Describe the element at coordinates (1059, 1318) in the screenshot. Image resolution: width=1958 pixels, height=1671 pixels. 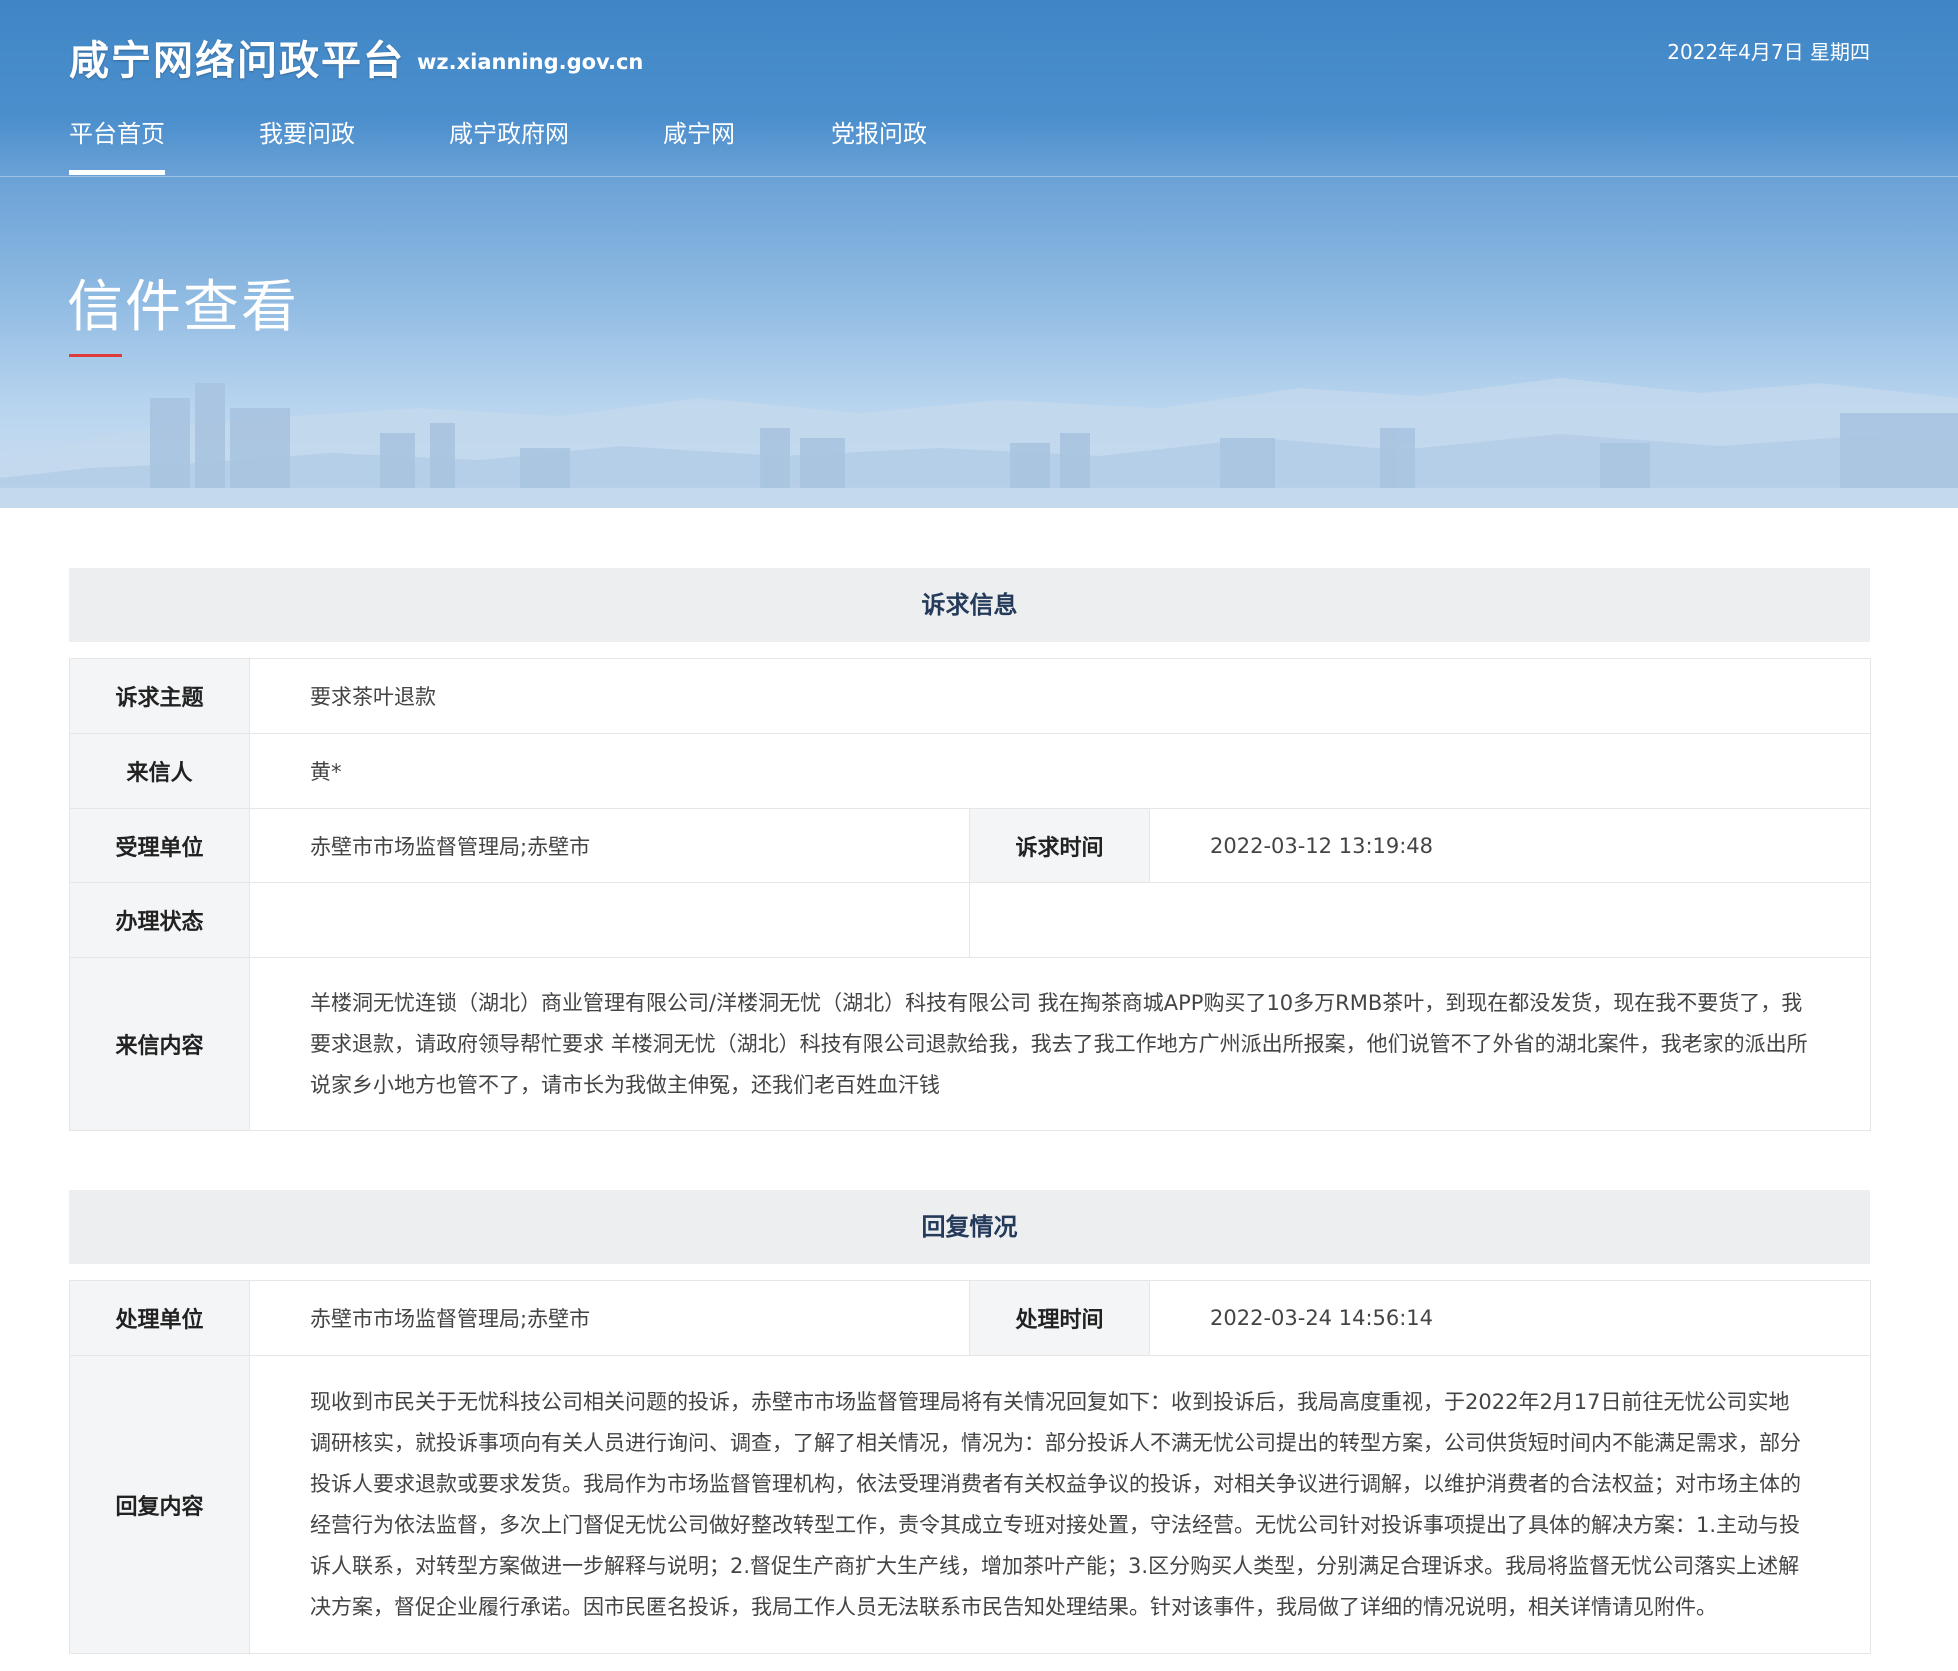
I see `handling-time-label: 处理时间` at that location.